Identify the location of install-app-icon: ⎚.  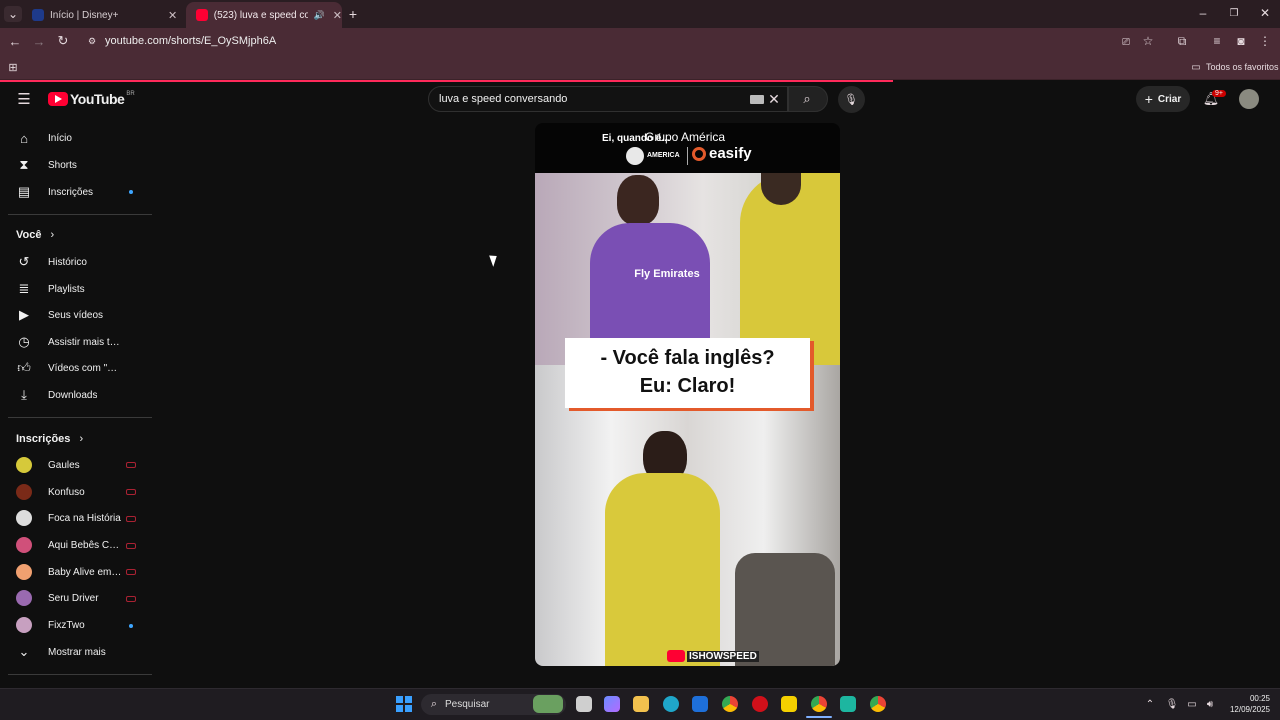
(1126, 42).